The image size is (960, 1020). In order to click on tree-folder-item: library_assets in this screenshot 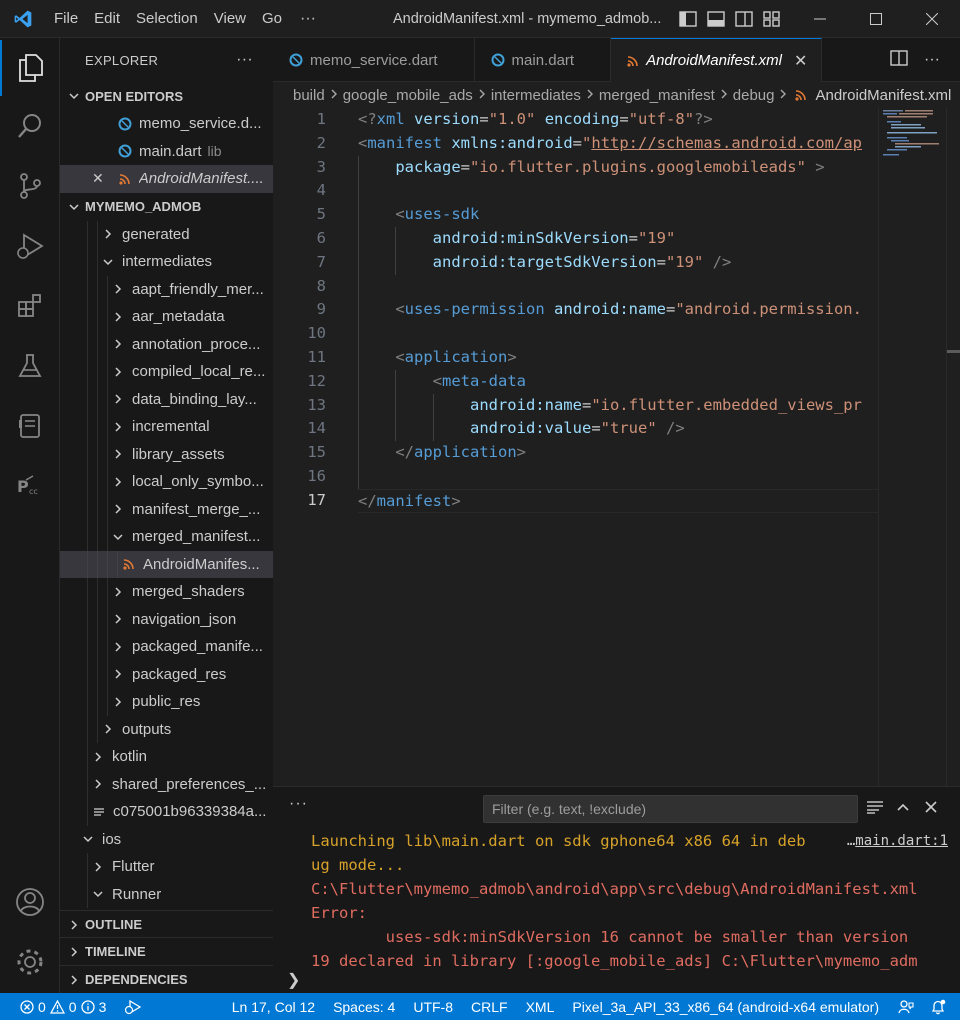, I will do `click(166, 454)`.